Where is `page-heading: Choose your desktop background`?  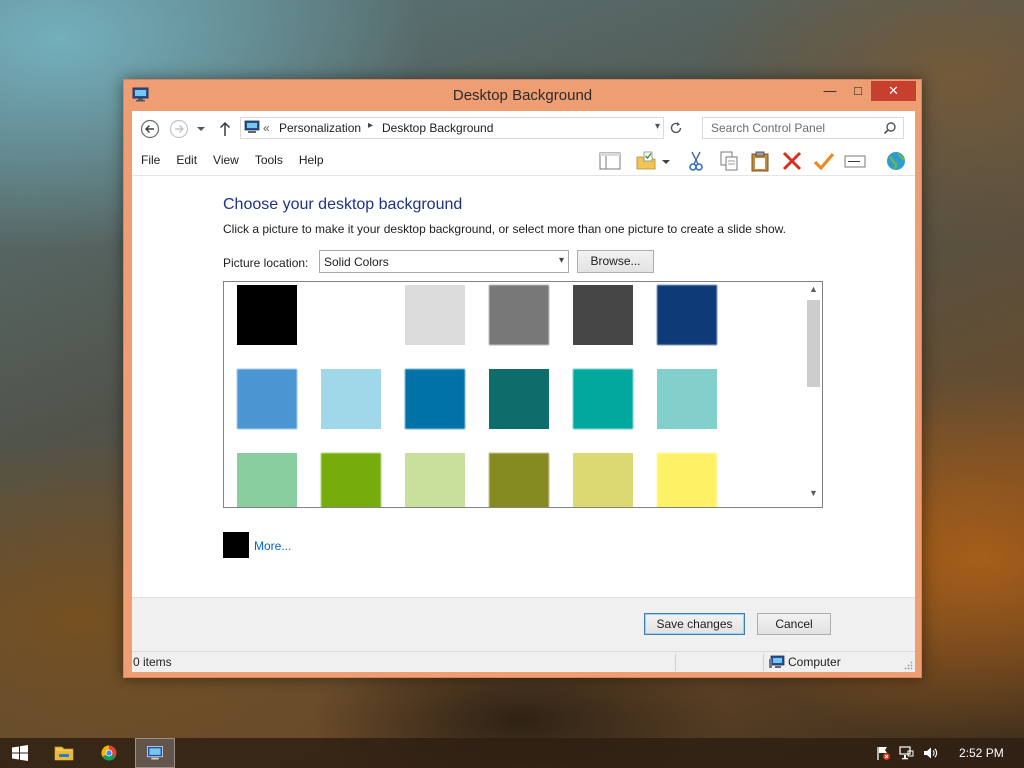
page-heading: Choose your desktop background is located at coordinates (343, 204).